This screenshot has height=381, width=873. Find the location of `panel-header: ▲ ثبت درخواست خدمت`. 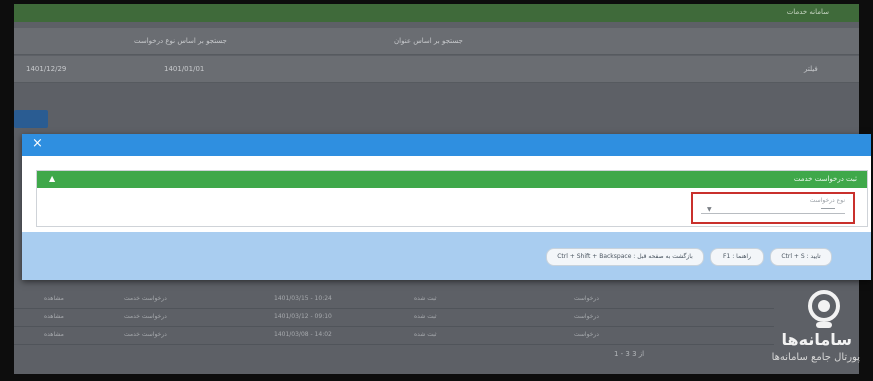

panel-header: ▲ ثبت درخواست خدمت is located at coordinates (452, 179).